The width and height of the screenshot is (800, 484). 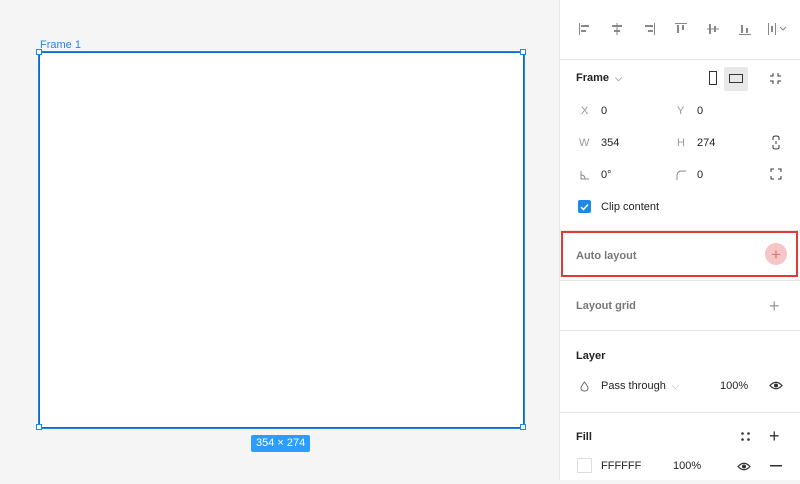 I want to click on clip-content-checkbox, so click(x=584, y=206).